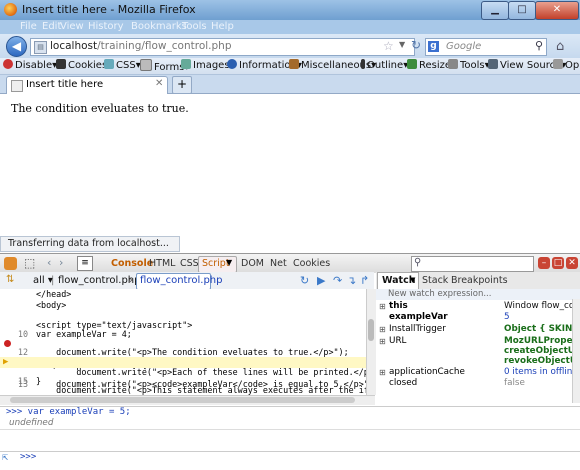  Describe the element at coordinates (159, 26) in the screenshot. I see `menu-bookmarks: Bookmarks` at that location.